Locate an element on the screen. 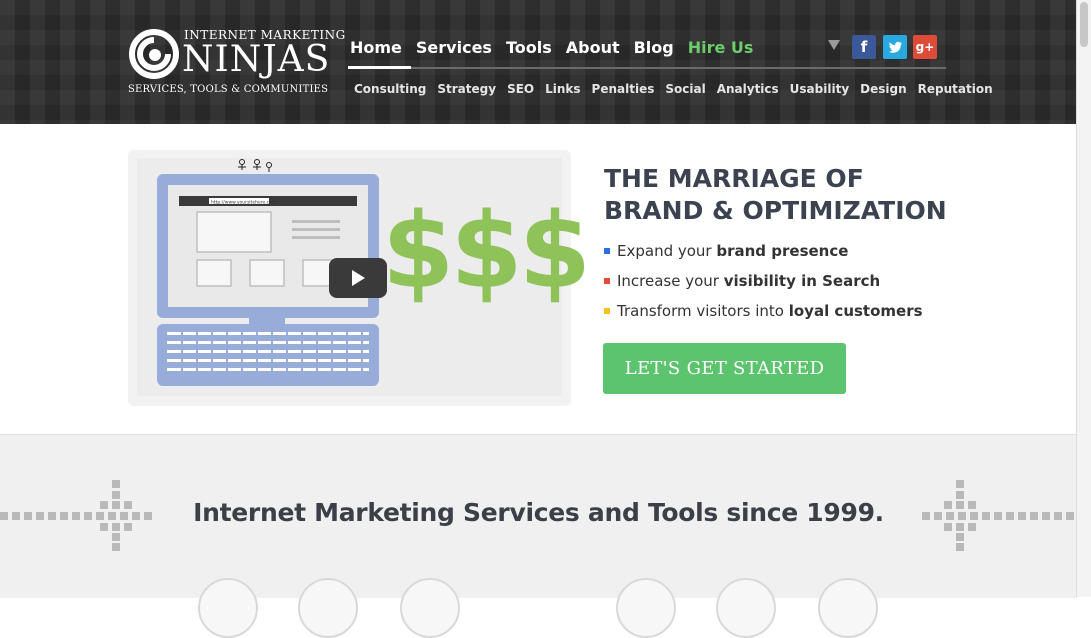  subnav-links: Links is located at coordinates (562, 89).